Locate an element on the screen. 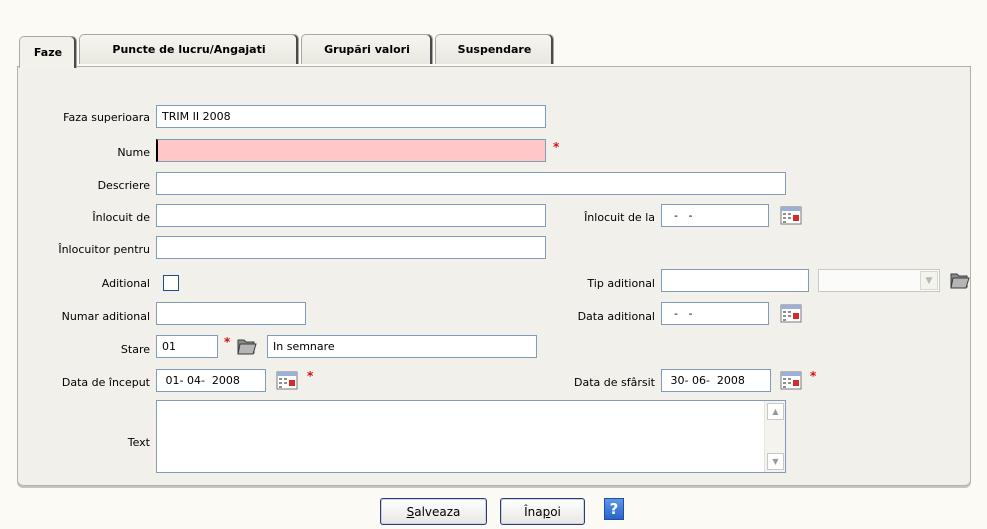 The height and width of the screenshot is (529, 987). tab-puncte-de-lucru: Puncte de lucru/Angajati is located at coordinates (189, 49).